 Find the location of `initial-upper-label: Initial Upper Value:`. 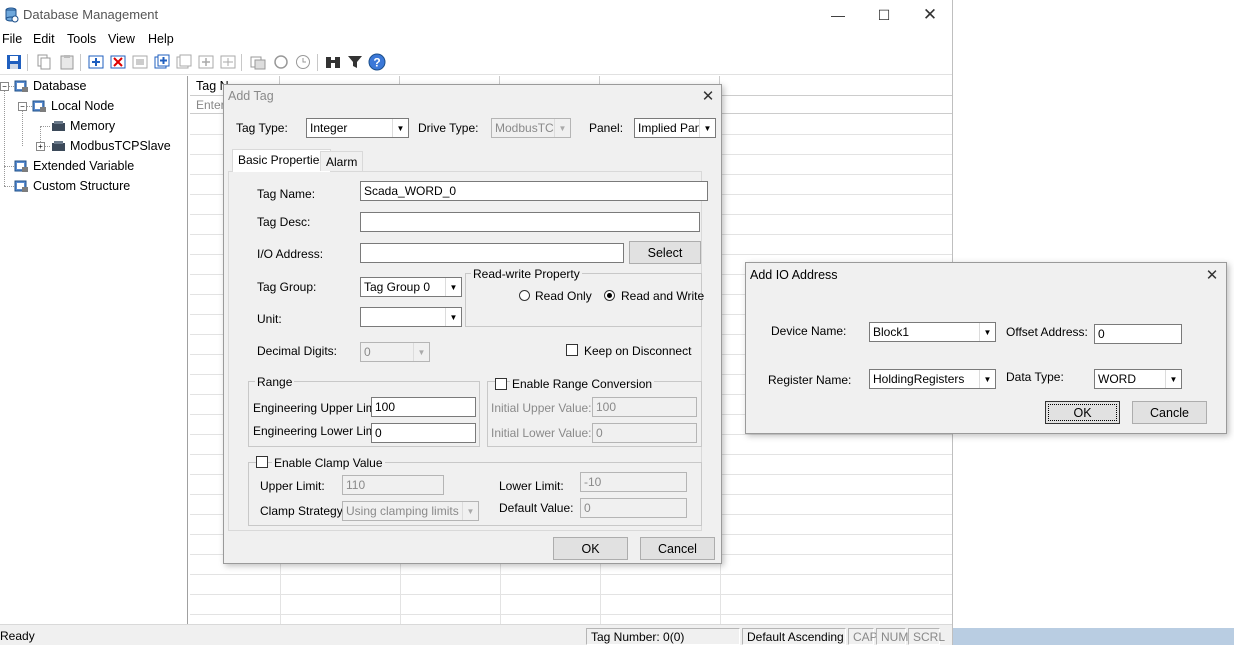

initial-upper-label: Initial Upper Value: is located at coordinates (541, 408).